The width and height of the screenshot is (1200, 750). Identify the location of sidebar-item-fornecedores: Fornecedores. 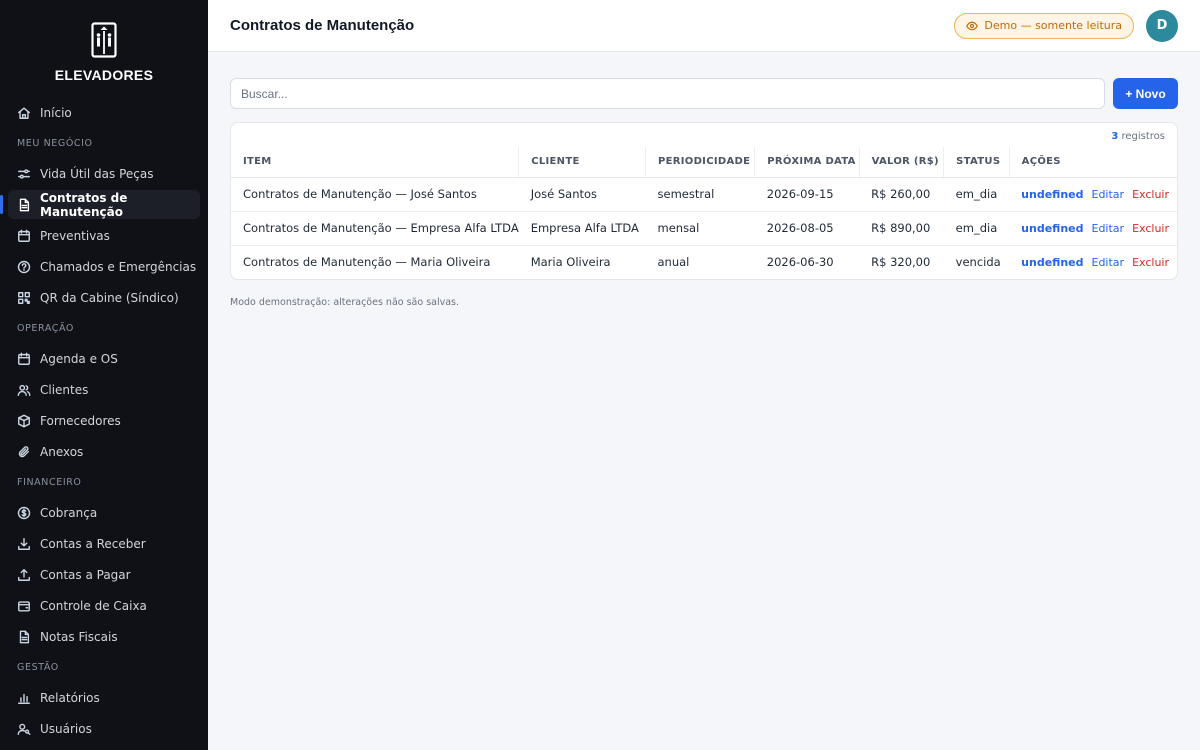
(104, 420).